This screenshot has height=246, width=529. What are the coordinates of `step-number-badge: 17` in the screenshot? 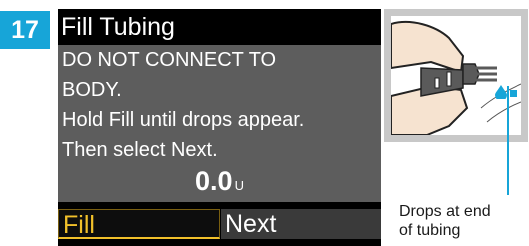 It's located at (25, 30).